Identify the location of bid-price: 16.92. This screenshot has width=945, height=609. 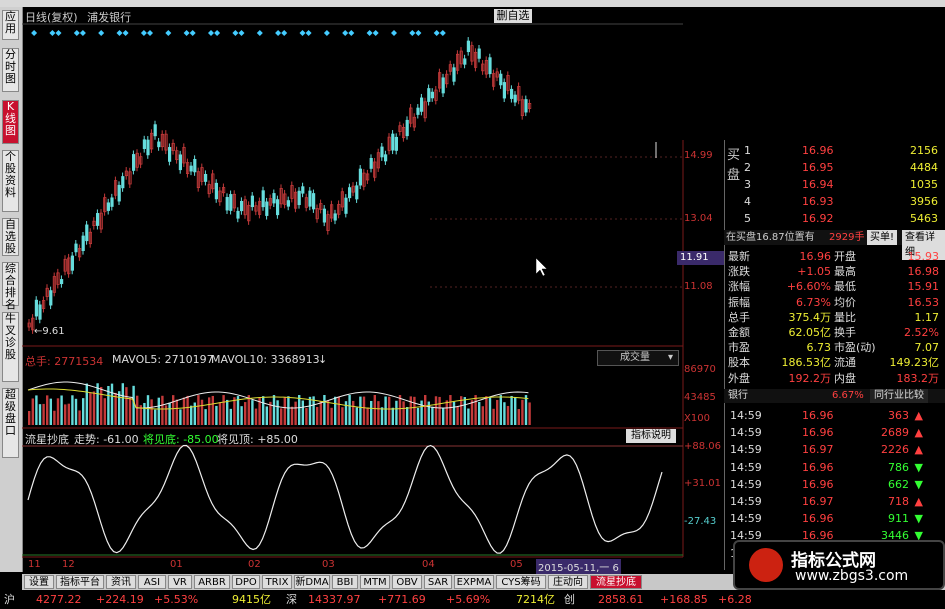
(818, 218).